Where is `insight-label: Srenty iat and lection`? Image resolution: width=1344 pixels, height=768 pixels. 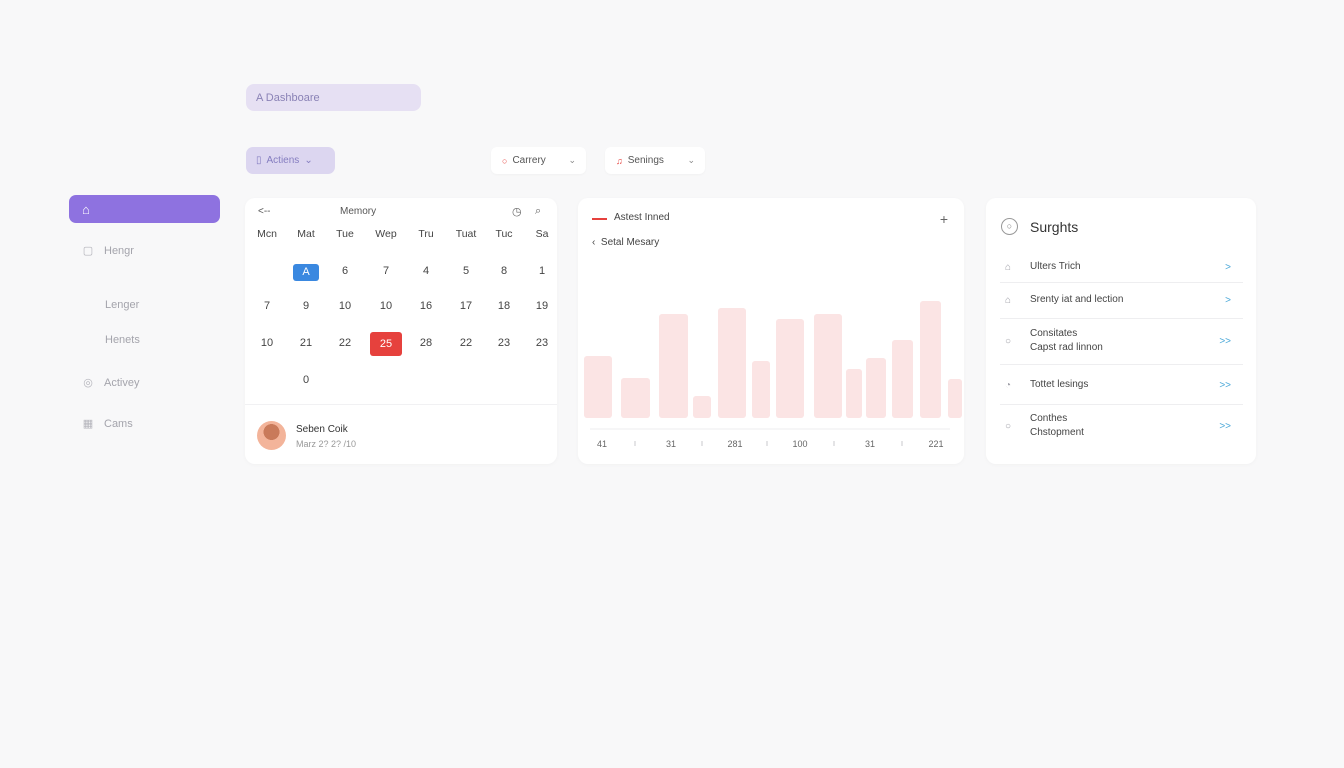
insight-label: Srenty iat and lection is located at coordinates (1077, 299).